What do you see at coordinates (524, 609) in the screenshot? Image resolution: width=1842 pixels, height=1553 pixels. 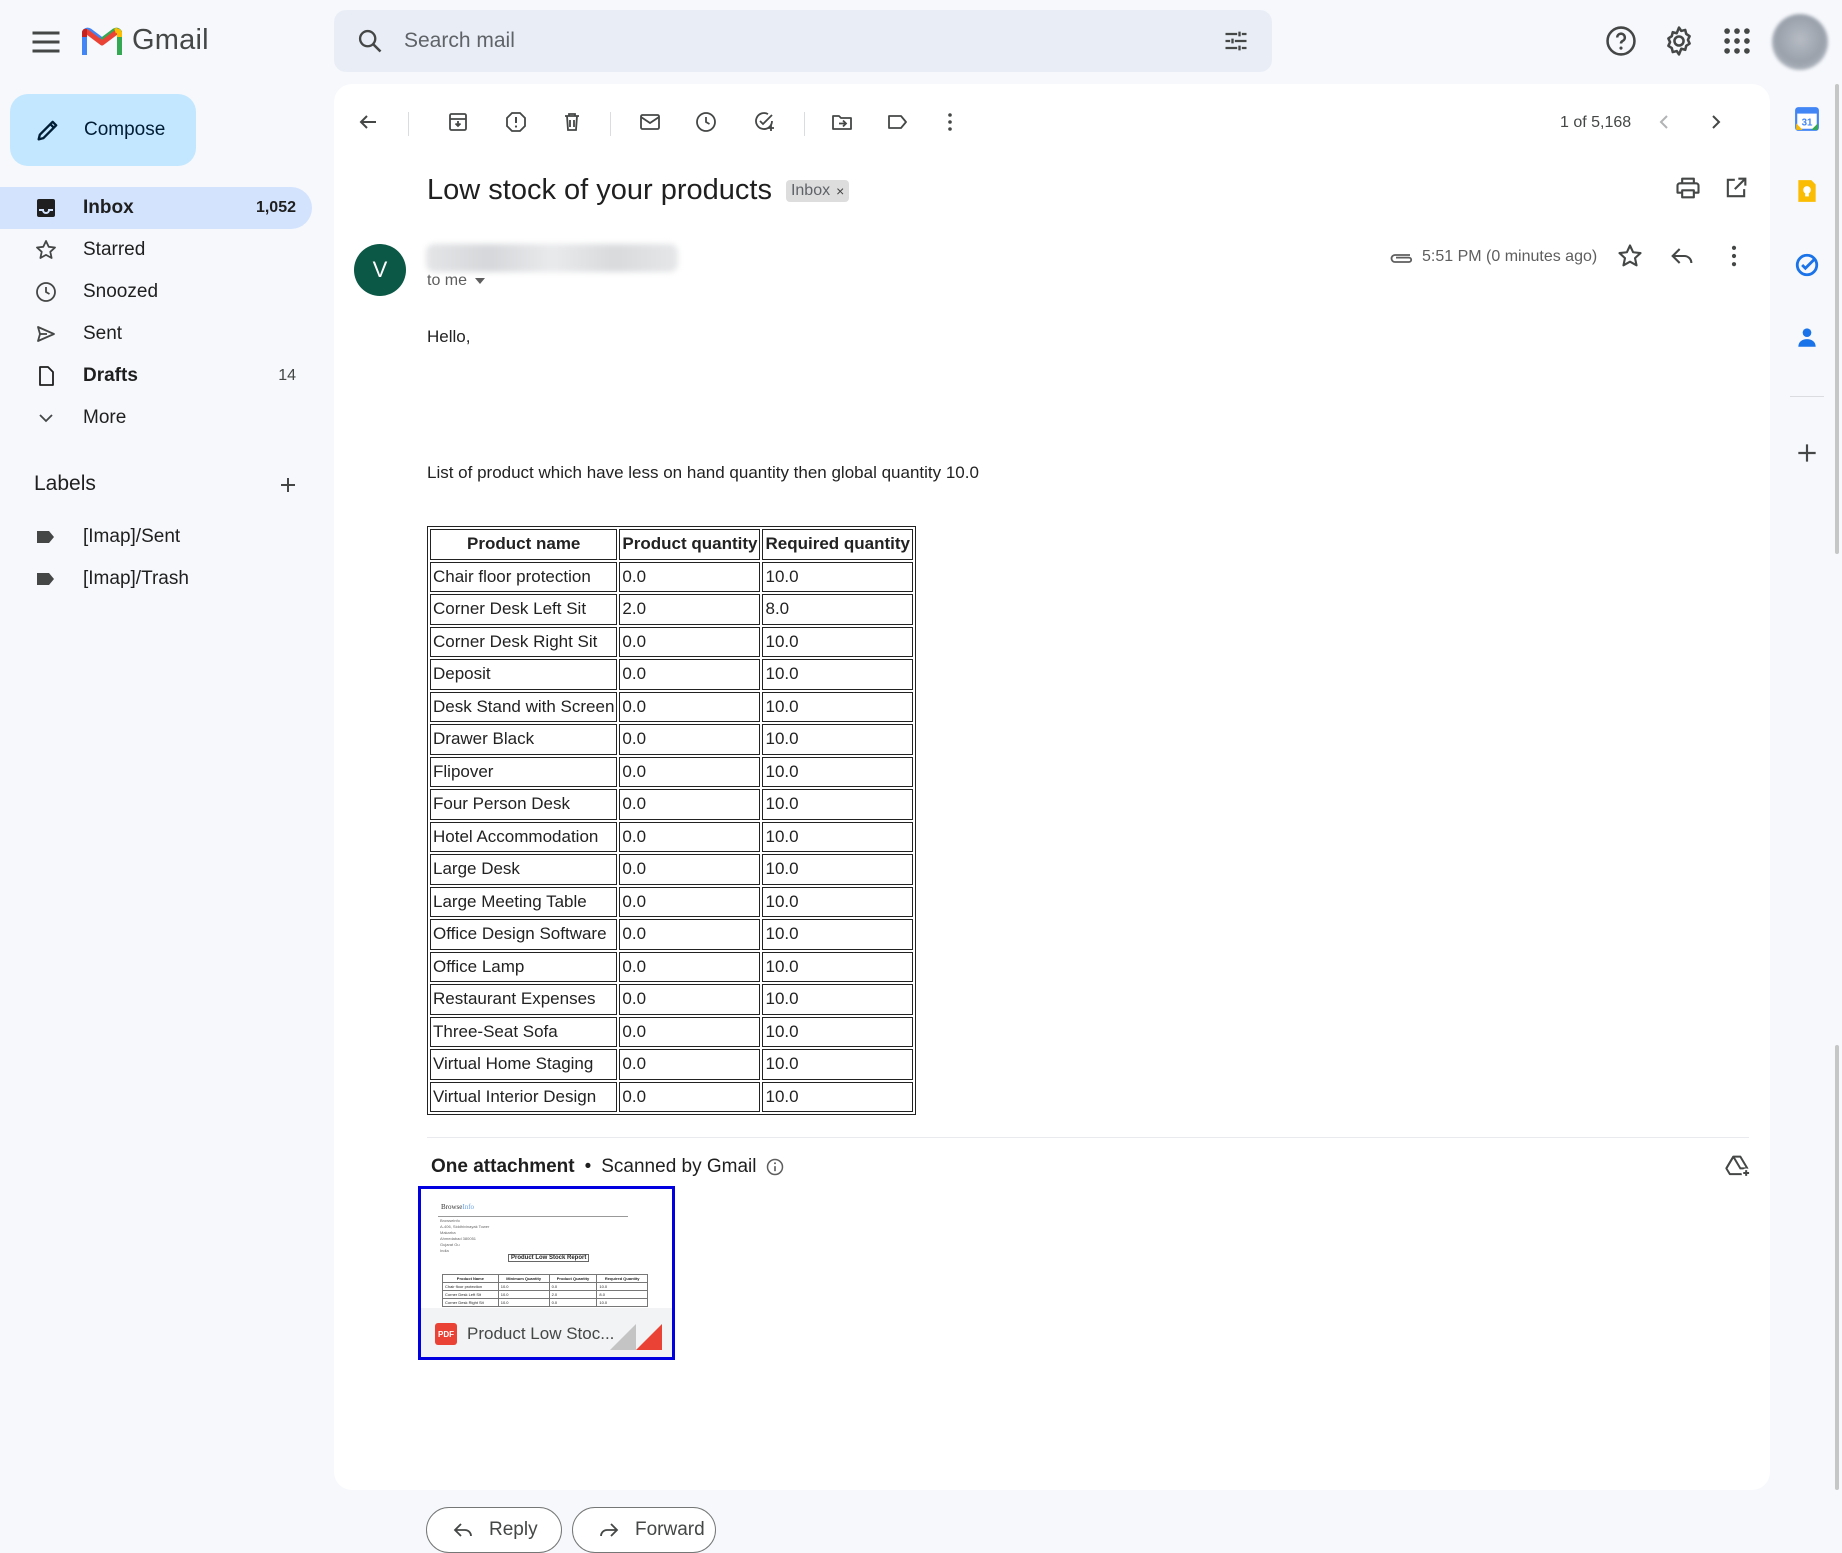 I see `product-name-cell: Corner Desk Left Sit` at bounding box center [524, 609].